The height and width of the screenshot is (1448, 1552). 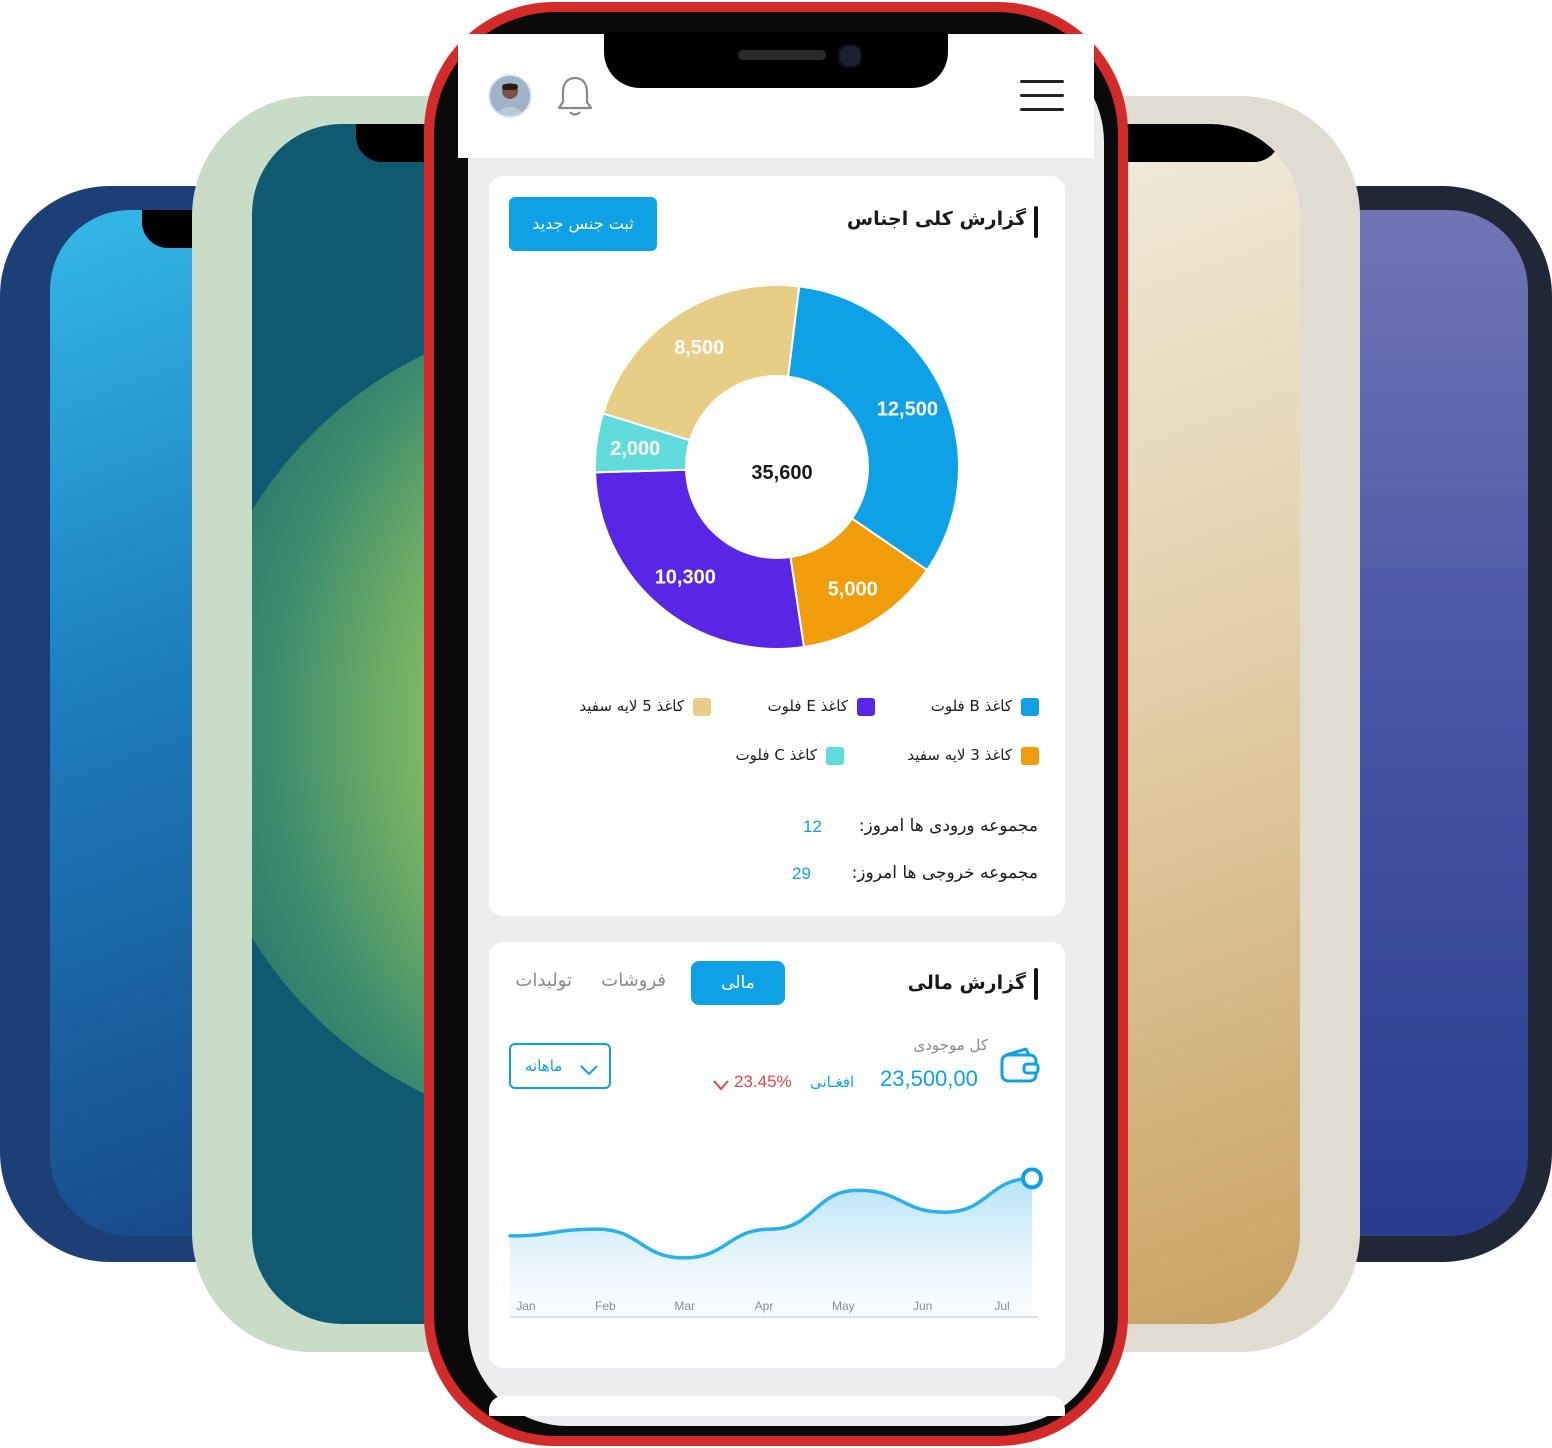 I want to click on user-avatar, so click(x=510, y=96).